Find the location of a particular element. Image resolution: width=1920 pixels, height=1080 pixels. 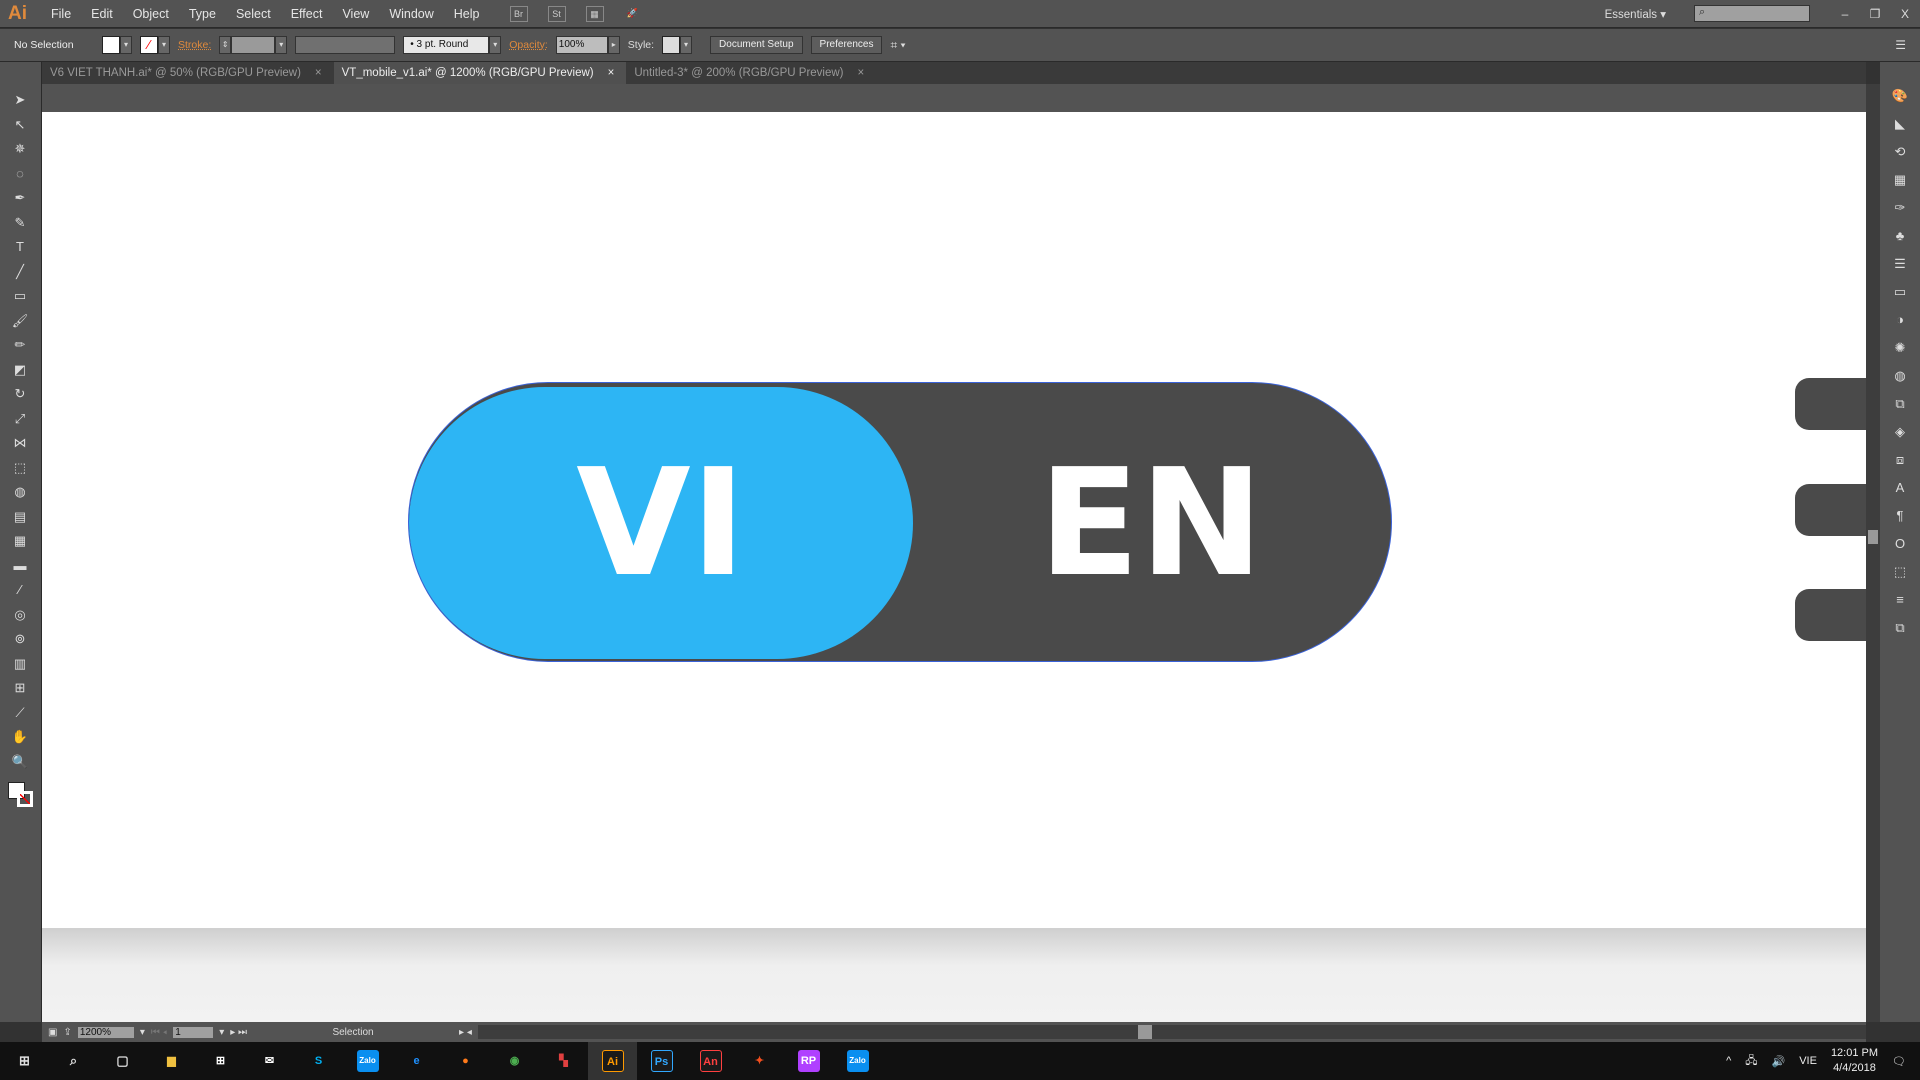

gpu-icon: ▣ is located at coordinates (52, 1032).